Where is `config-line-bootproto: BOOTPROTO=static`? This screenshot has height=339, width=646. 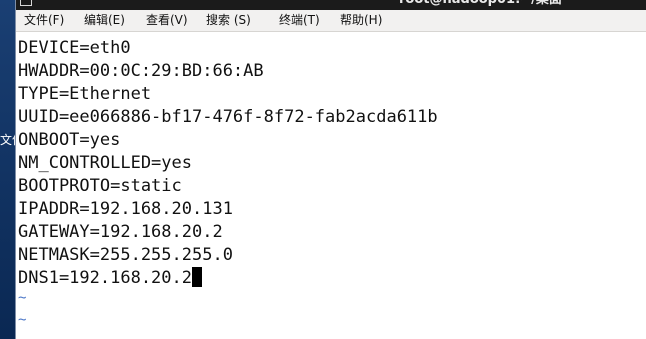 config-line-bootproto: BOOTPROTO=static is located at coordinates (100, 186).